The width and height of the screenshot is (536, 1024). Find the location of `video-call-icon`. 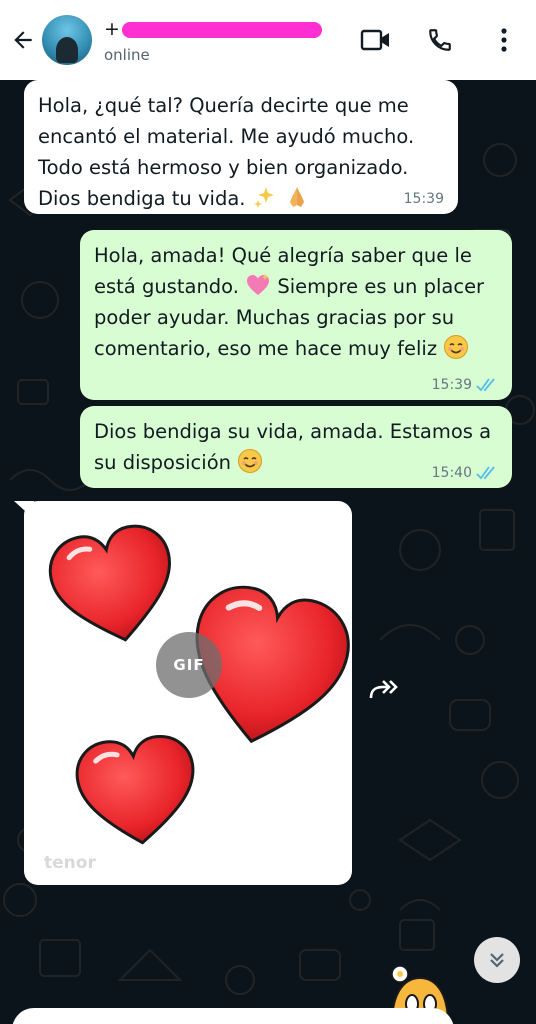

video-call-icon is located at coordinates (374, 40).